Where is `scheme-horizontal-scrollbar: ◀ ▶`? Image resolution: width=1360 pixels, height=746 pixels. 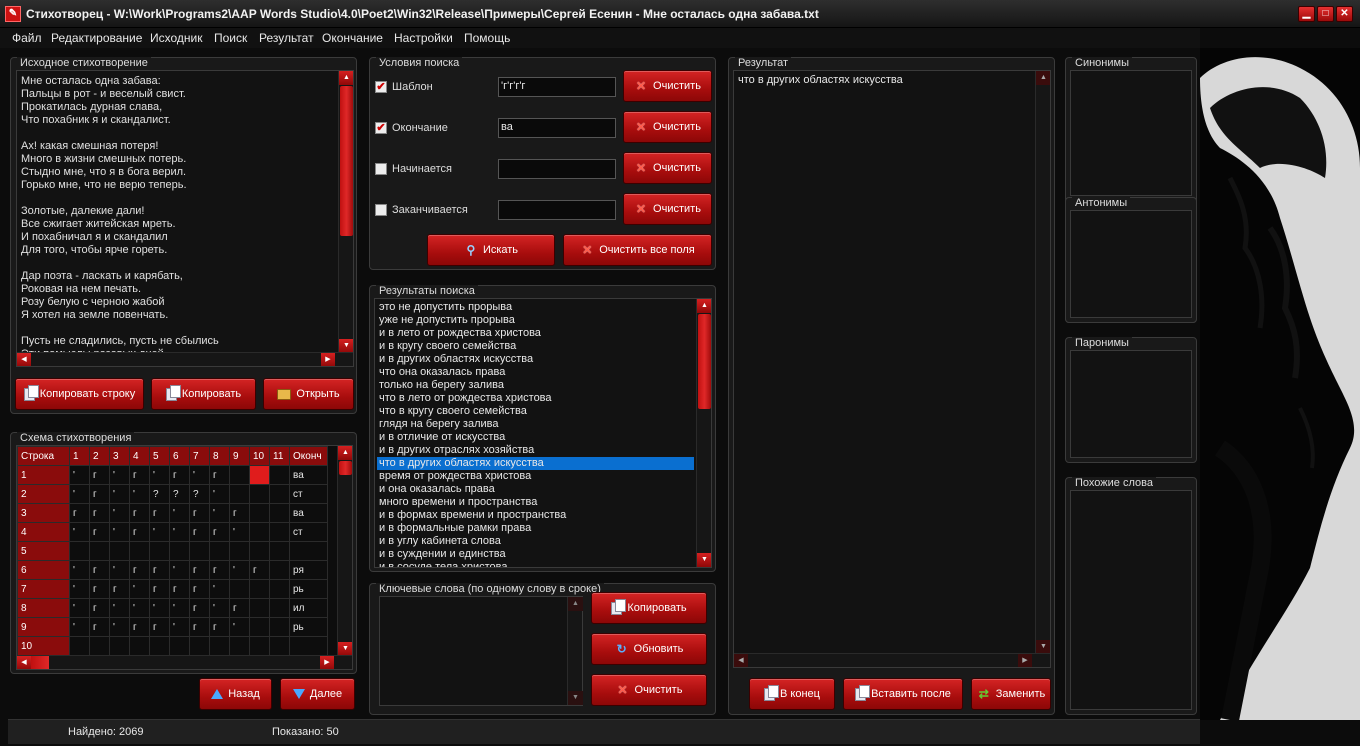 scheme-horizontal-scrollbar: ◀ ▶ is located at coordinates (184, 662).